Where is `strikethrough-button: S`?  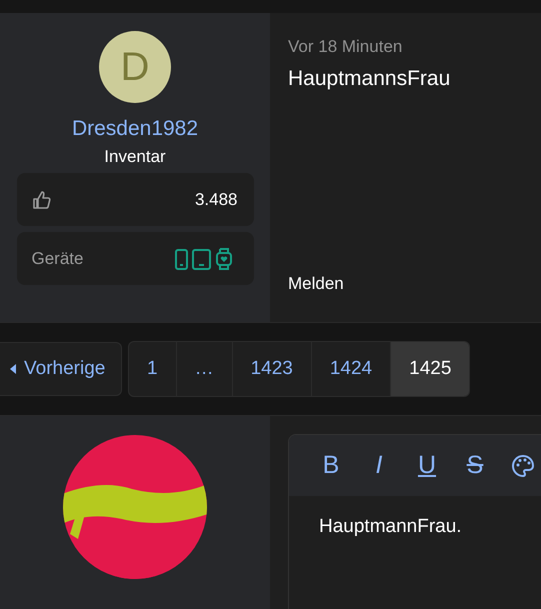
strikethrough-button: S is located at coordinates (475, 465).